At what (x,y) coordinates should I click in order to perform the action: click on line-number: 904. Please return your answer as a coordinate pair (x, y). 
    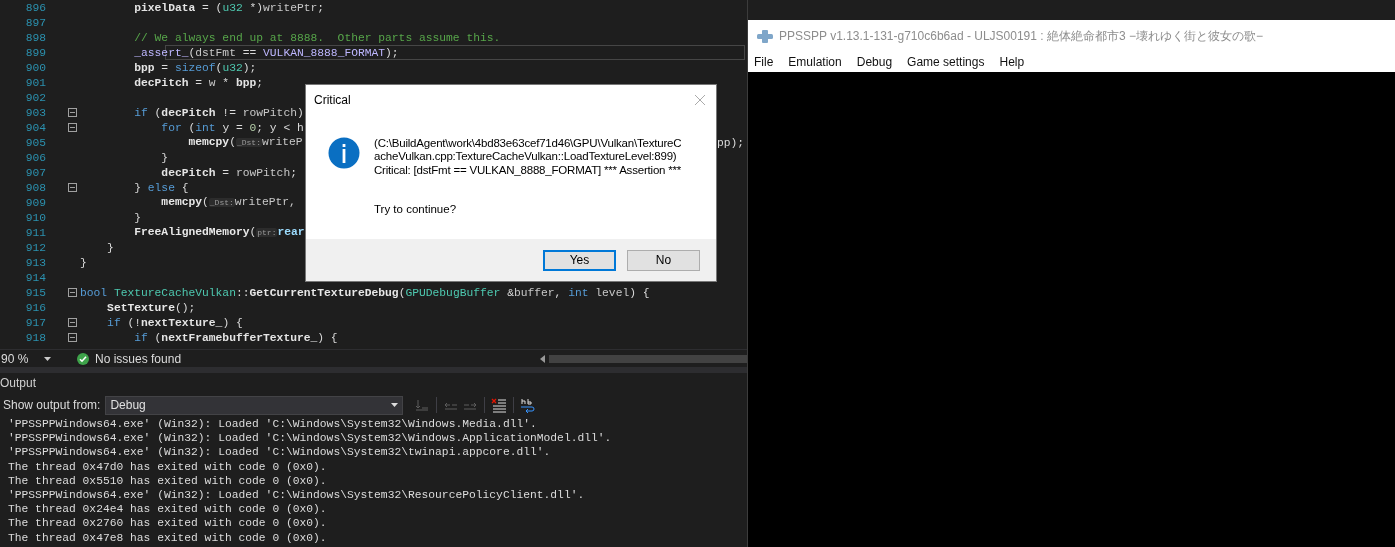
    Looking at the image, I should click on (35, 127).